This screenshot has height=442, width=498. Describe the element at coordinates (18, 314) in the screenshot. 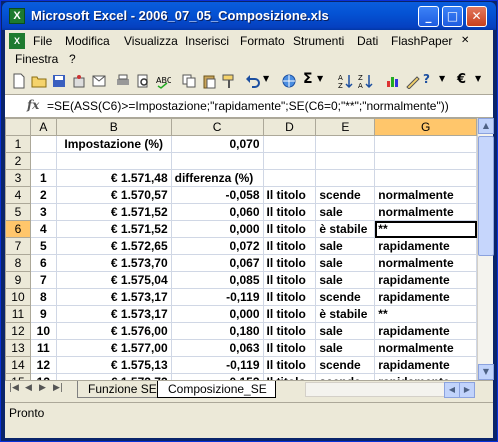

I see `row-header: 11` at that location.